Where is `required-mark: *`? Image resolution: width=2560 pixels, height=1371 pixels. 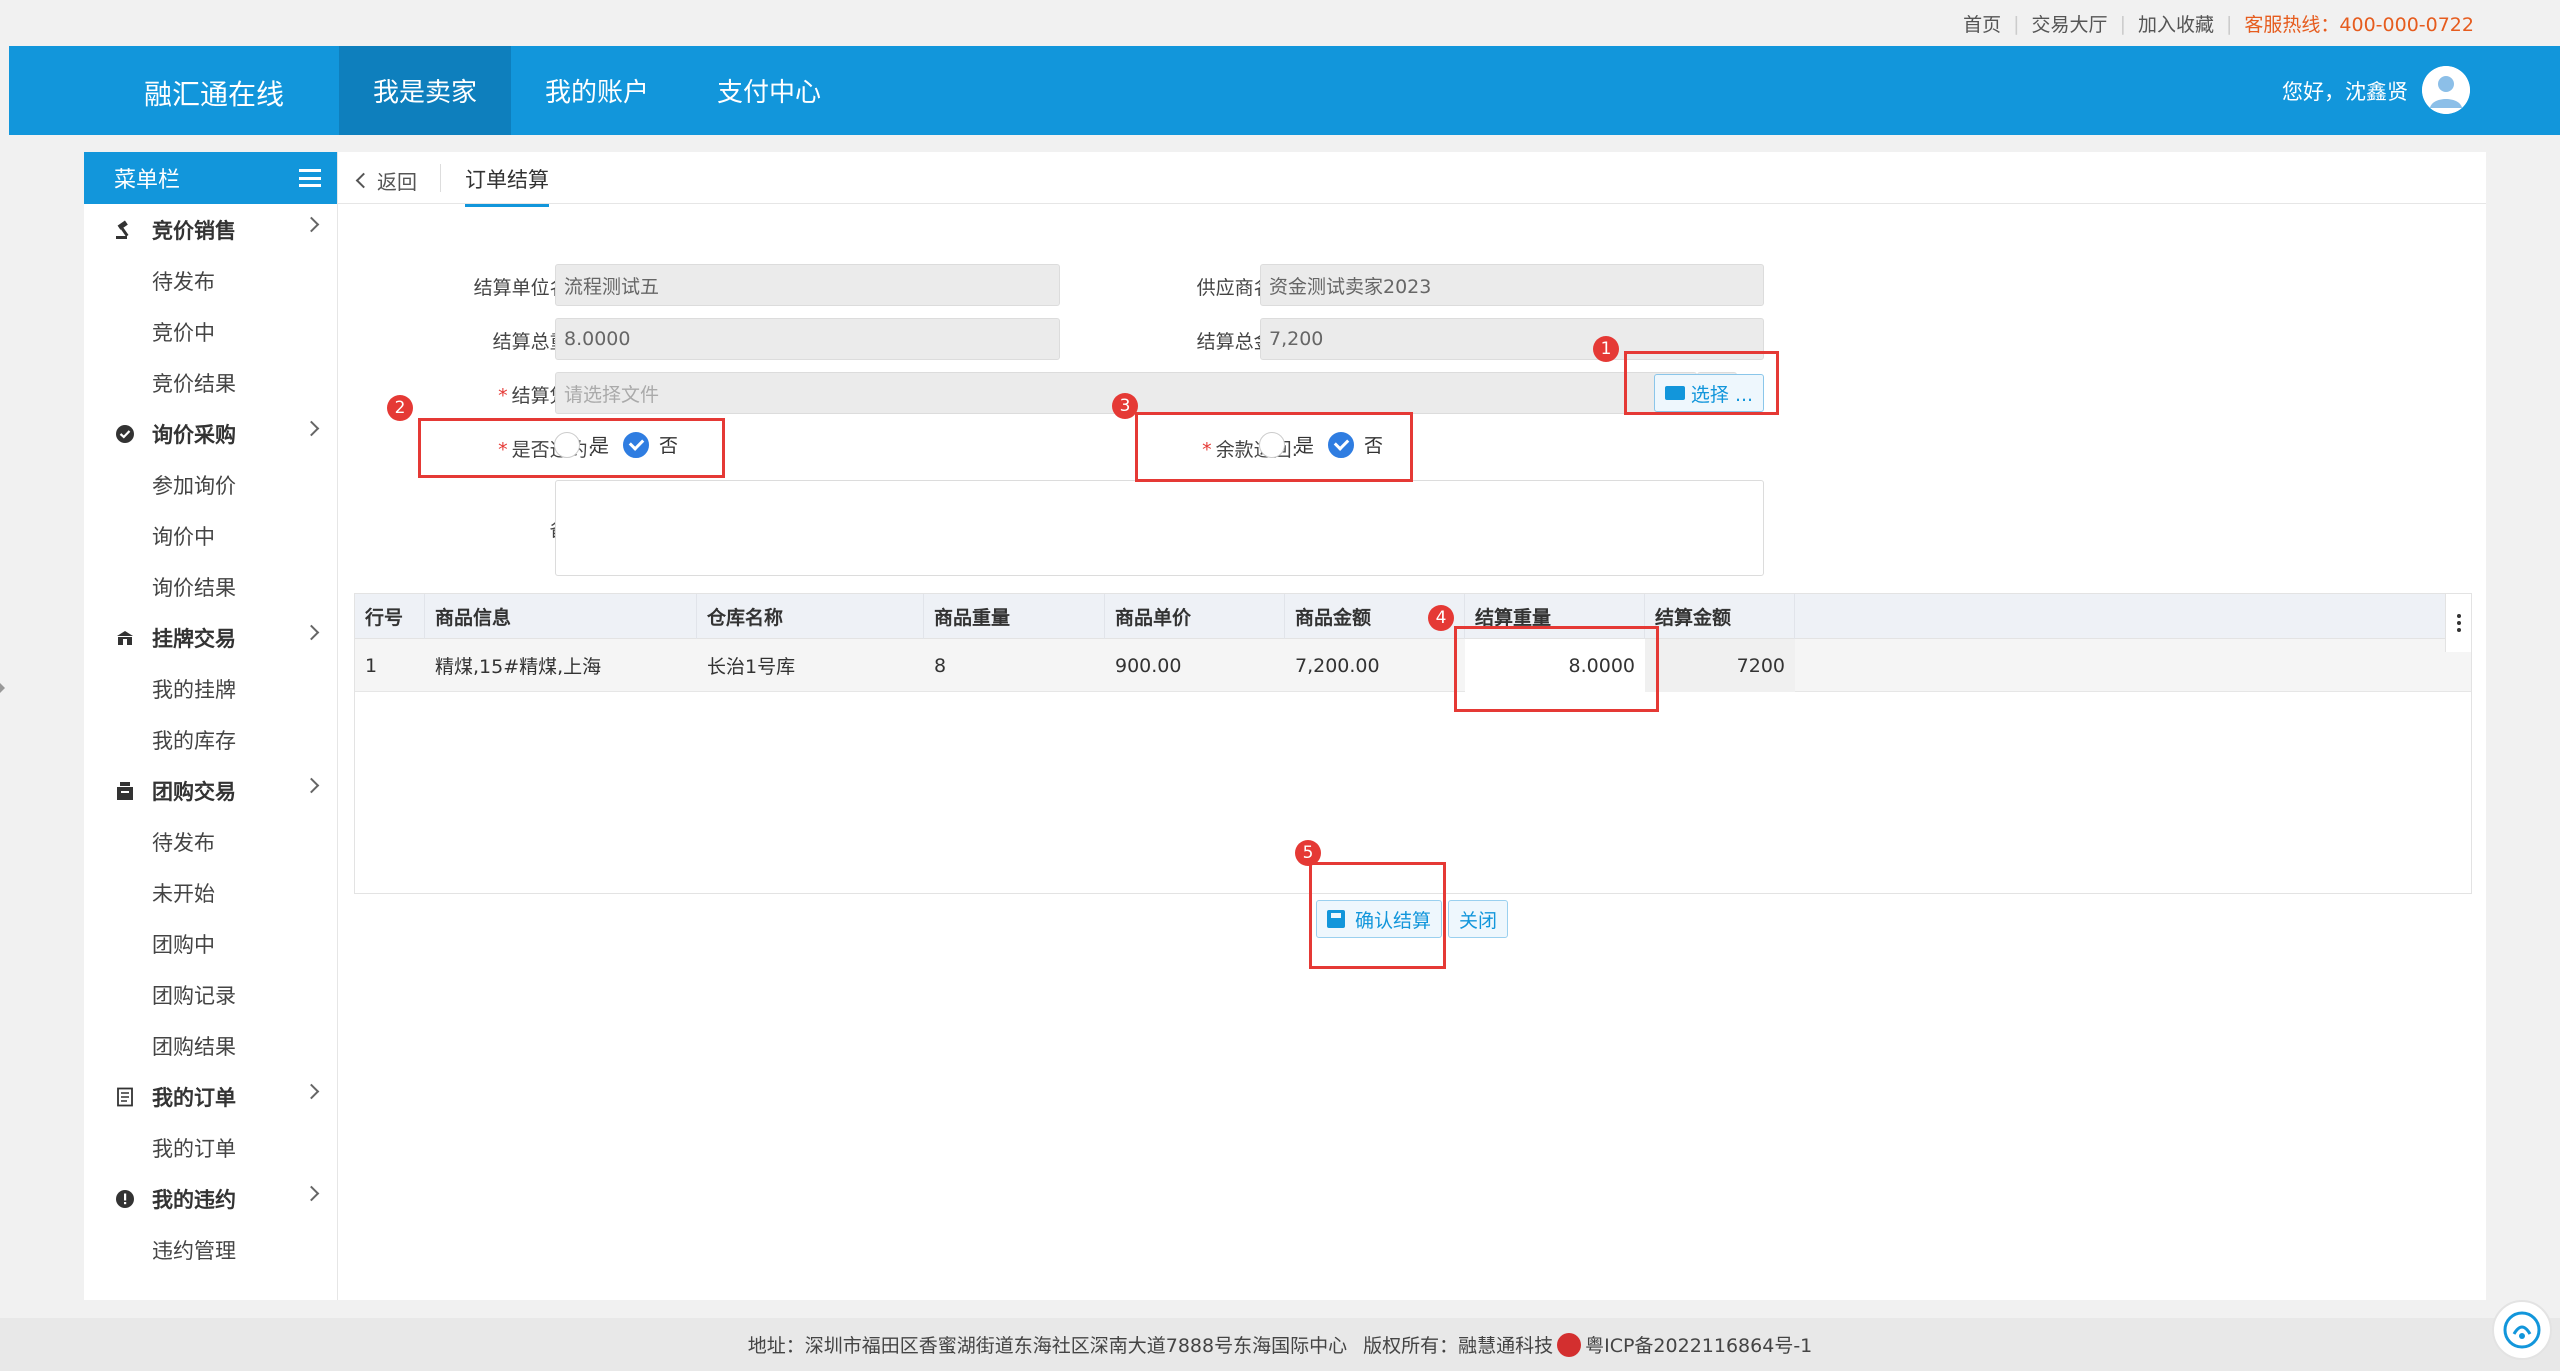 required-mark: * is located at coordinates (503, 396).